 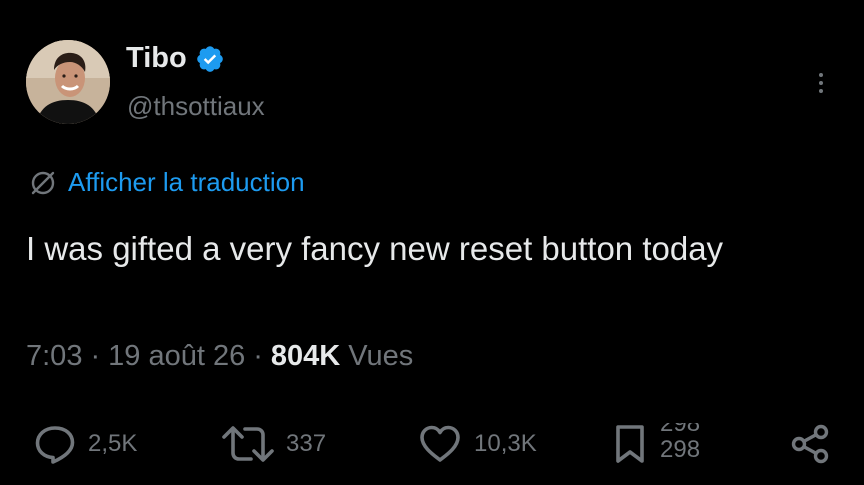 I want to click on heart-icon, so click(x=440, y=444).